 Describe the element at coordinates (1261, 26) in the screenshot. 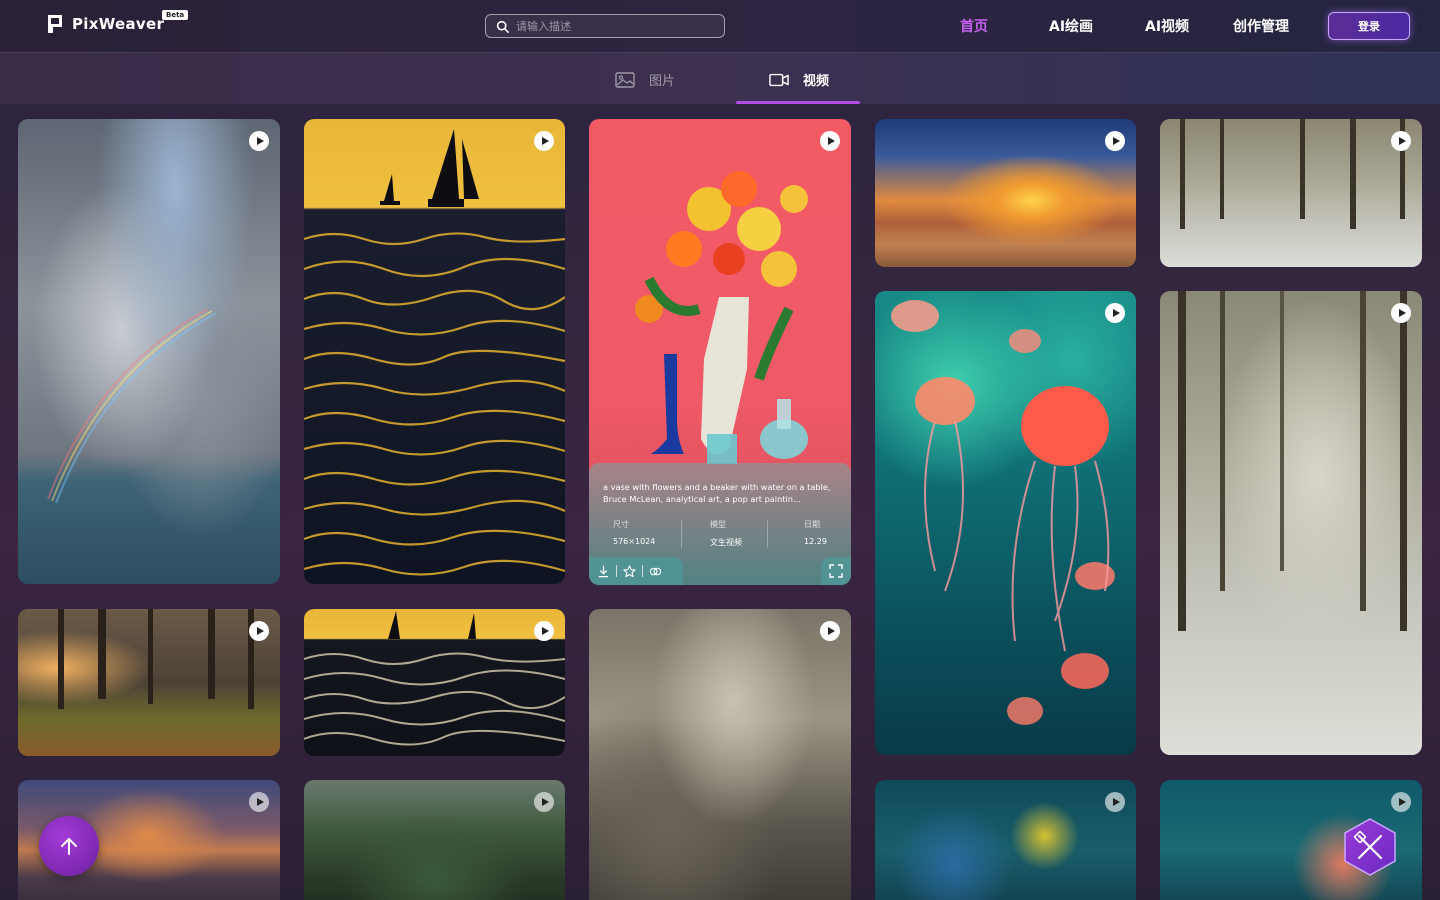

I see `nav-creation-management: 创作管理` at that location.